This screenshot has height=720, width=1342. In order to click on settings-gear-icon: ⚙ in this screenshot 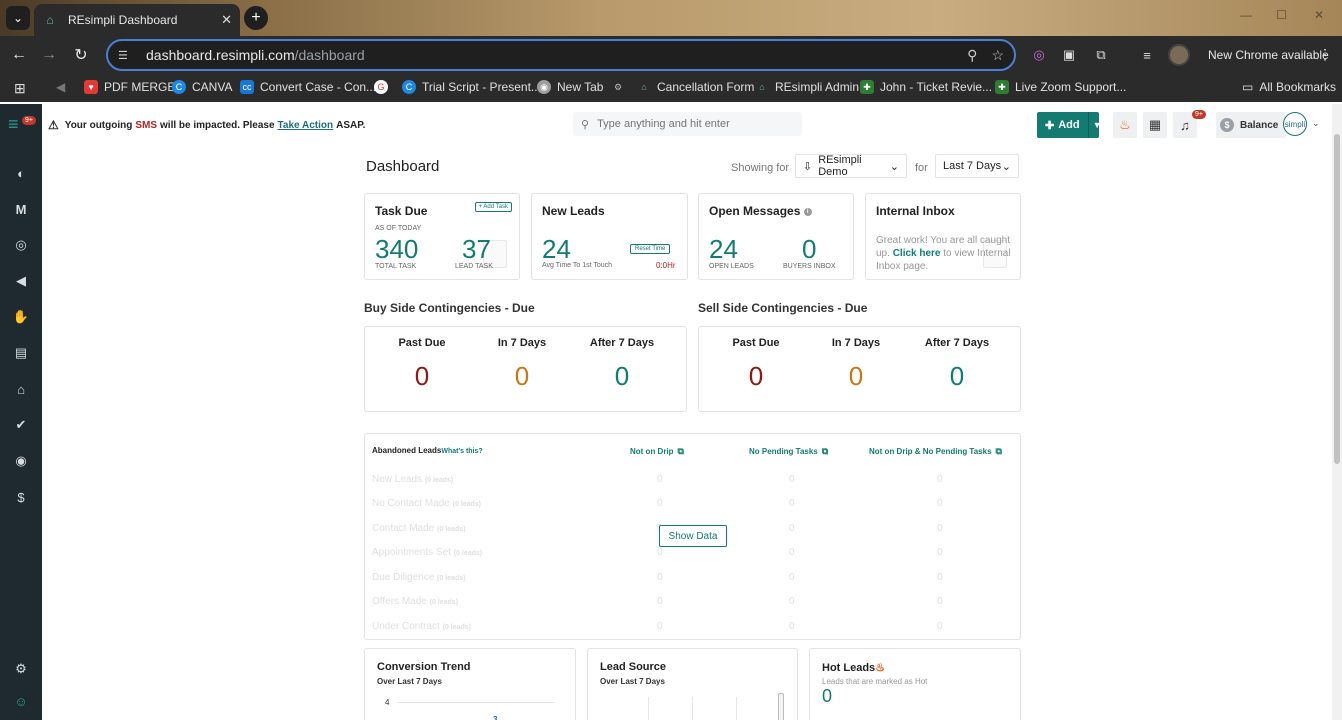, I will do `click(618, 86)`.